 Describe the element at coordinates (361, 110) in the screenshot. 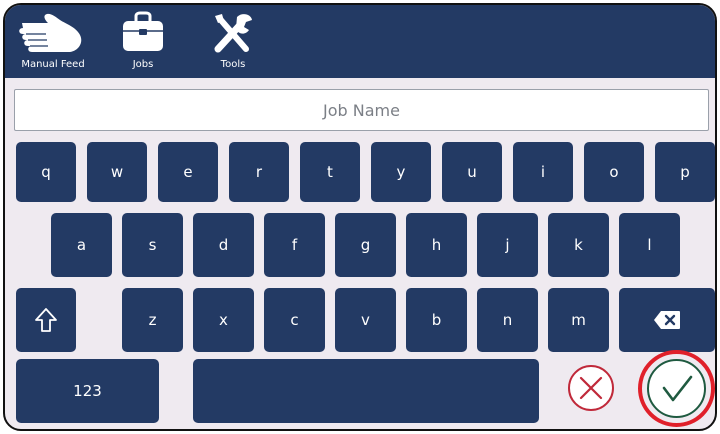

I see `job-name-input: Job Name` at that location.